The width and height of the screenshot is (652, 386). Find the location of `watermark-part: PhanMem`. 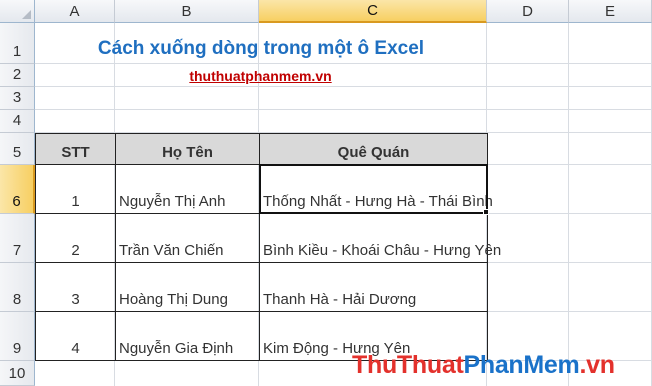

watermark-part: PhanMem is located at coordinates (521, 365).